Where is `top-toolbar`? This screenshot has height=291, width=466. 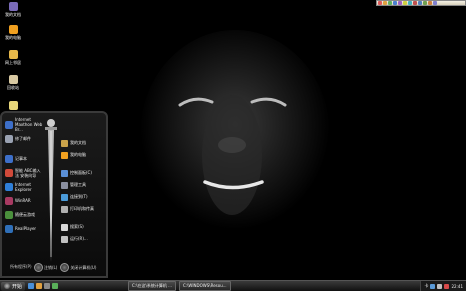
top-toolbar is located at coordinates (421, 3).